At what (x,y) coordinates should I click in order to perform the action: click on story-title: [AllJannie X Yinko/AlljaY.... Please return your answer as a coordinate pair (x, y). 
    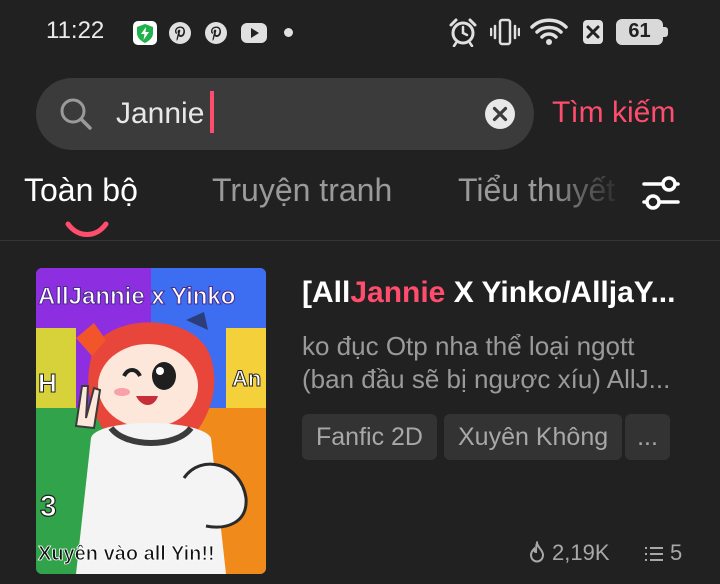
    Looking at the image, I should click on (497, 296).